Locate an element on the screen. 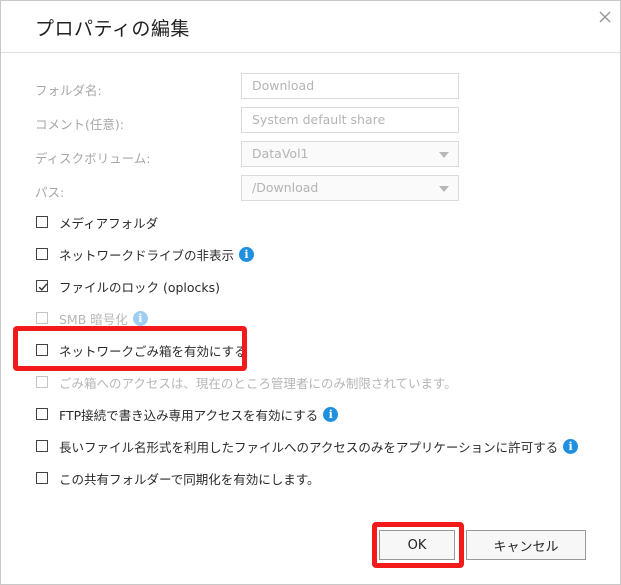 This screenshot has width=621, height=585. folder-name-input: Download is located at coordinates (350, 86).